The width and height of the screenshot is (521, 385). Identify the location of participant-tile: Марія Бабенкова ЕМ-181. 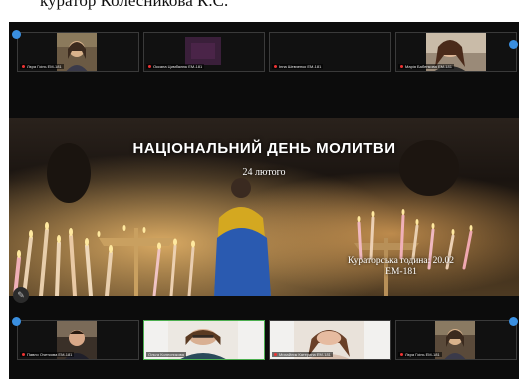
(456, 52).